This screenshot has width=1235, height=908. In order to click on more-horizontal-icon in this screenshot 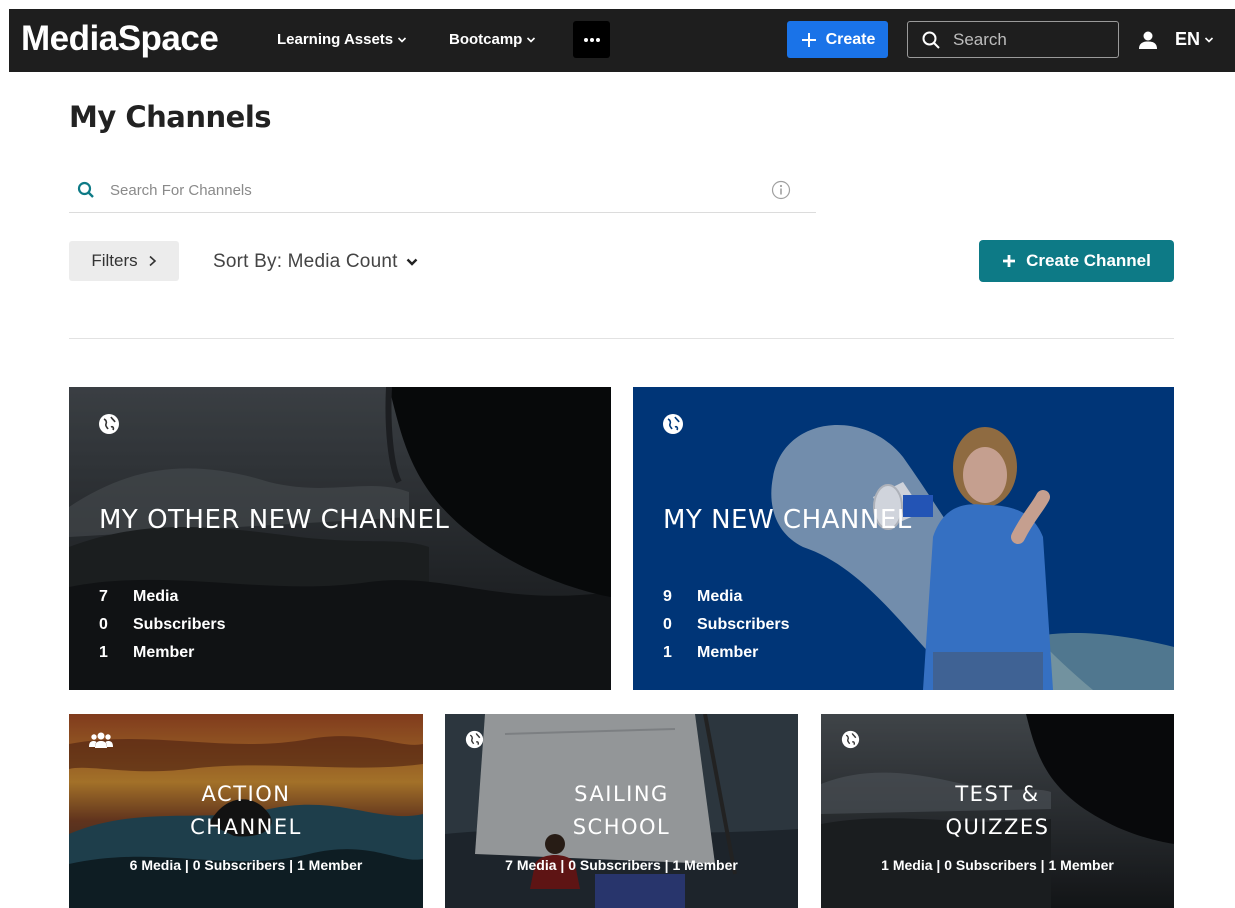, I will do `click(591, 39)`.